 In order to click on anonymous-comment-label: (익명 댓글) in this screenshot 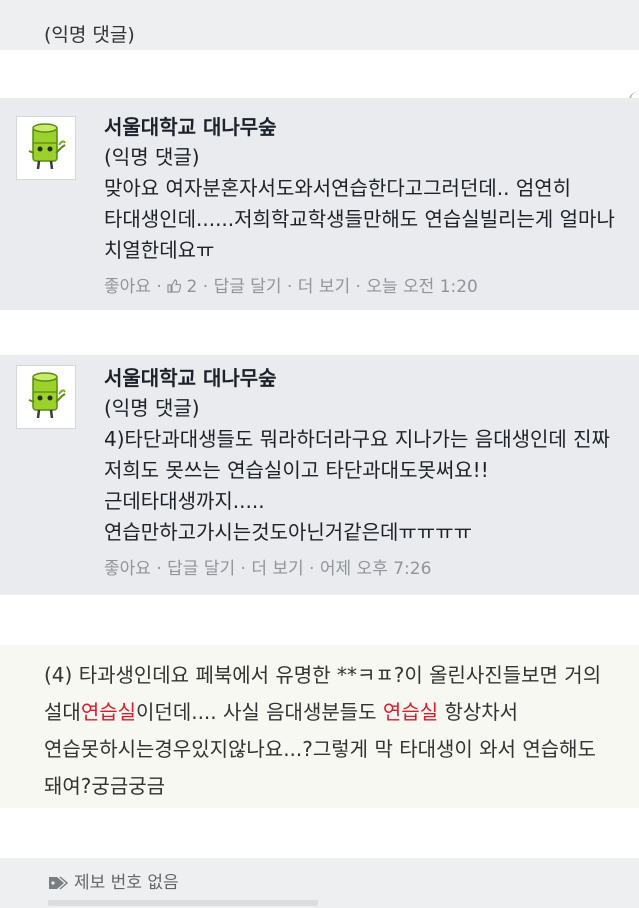, I will do `click(89, 35)`.